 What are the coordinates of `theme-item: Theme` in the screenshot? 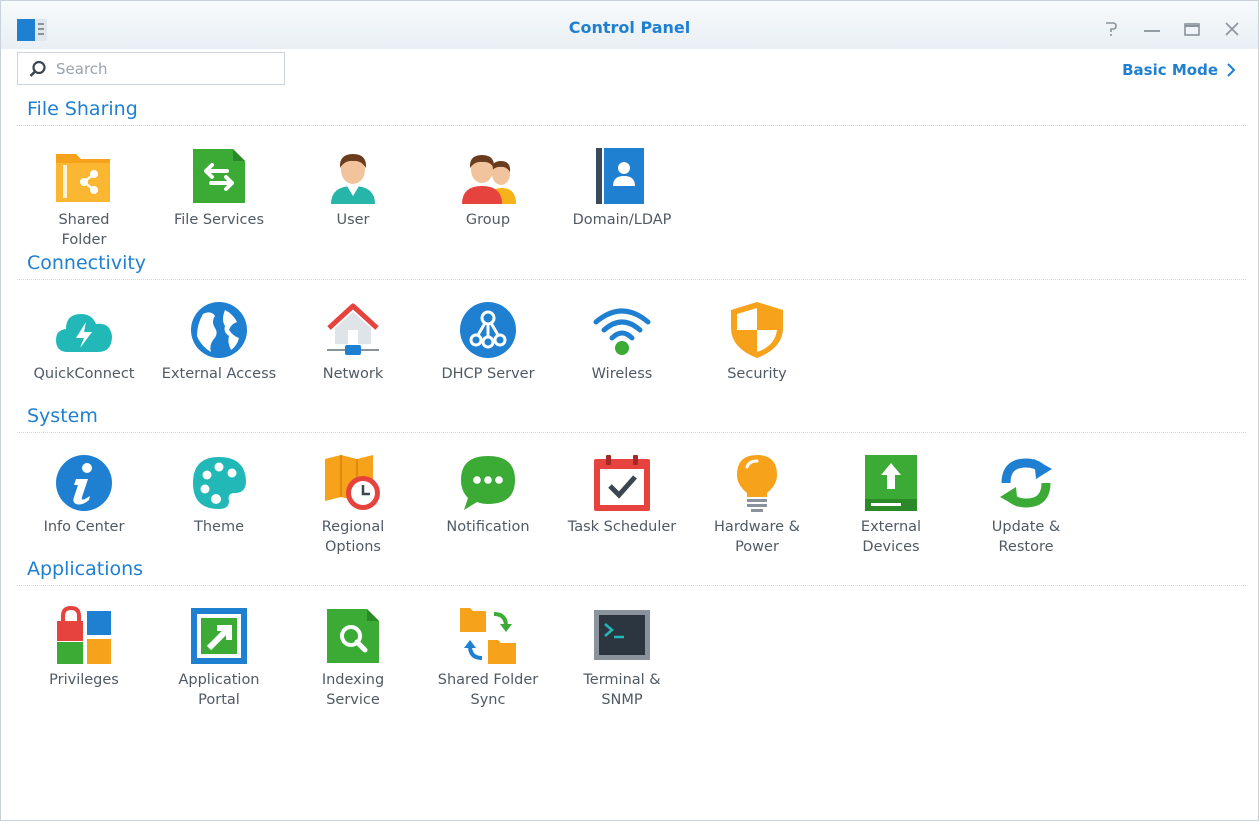 It's located at (219, 495).